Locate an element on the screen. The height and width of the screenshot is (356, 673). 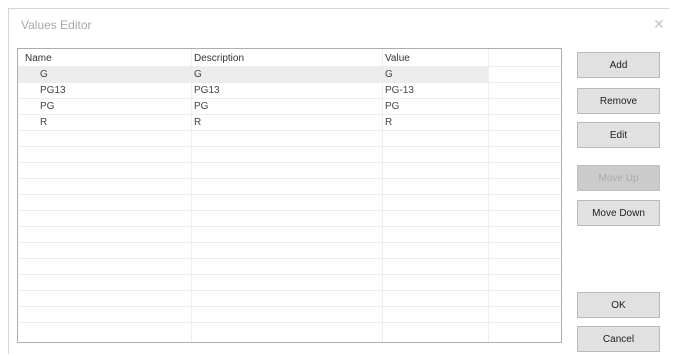
remove-button: Remove is located at coordinates (618, 101).